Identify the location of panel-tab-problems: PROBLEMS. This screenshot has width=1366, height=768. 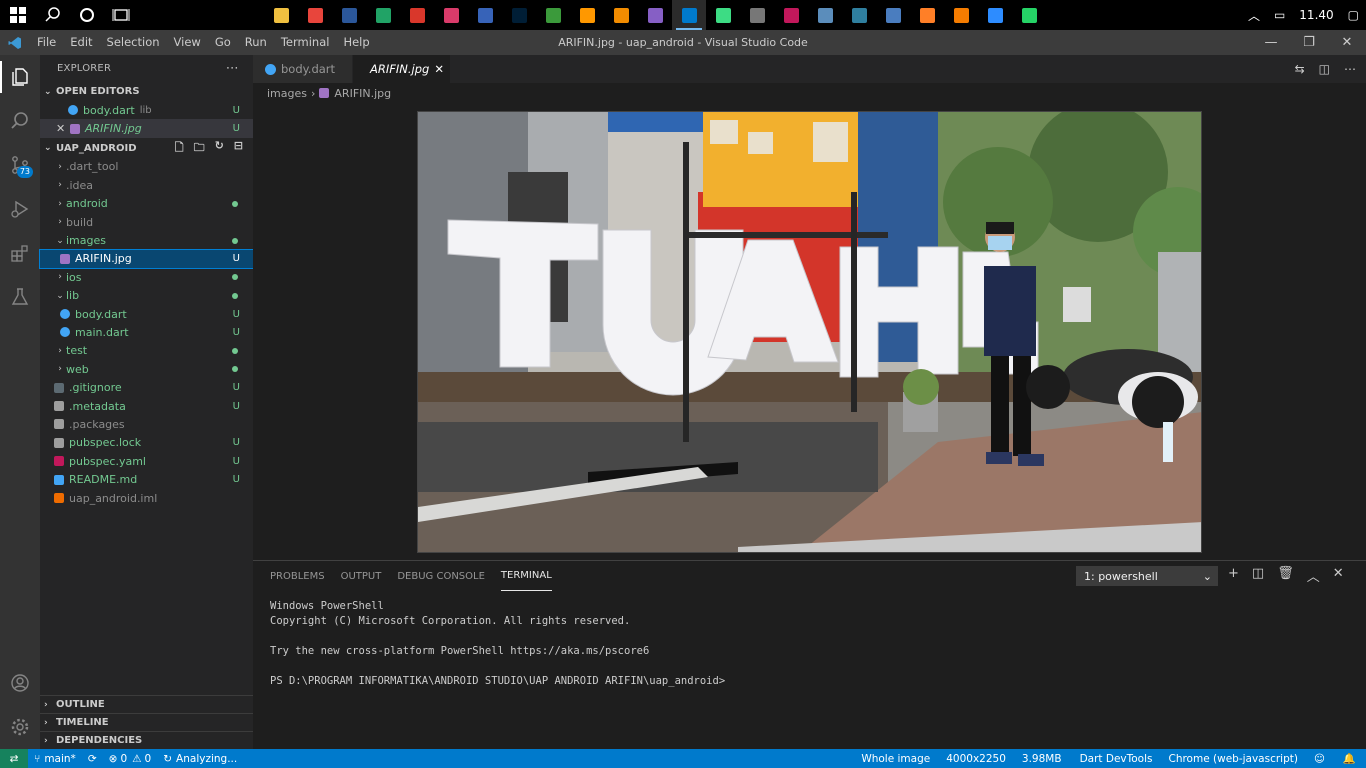
(297, 576).